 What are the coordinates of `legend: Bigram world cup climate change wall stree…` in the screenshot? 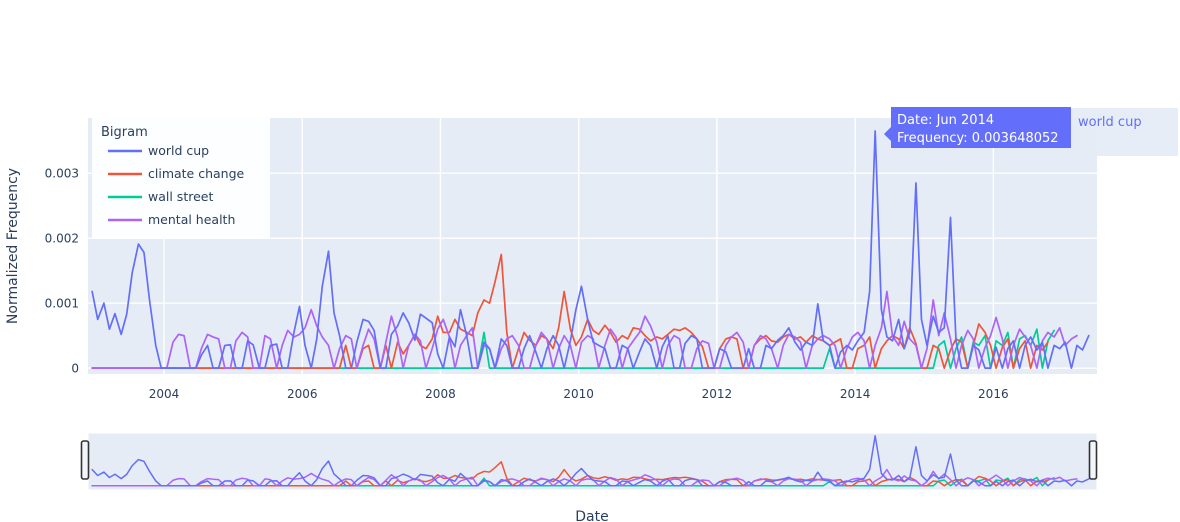 It's located at (181, 176).